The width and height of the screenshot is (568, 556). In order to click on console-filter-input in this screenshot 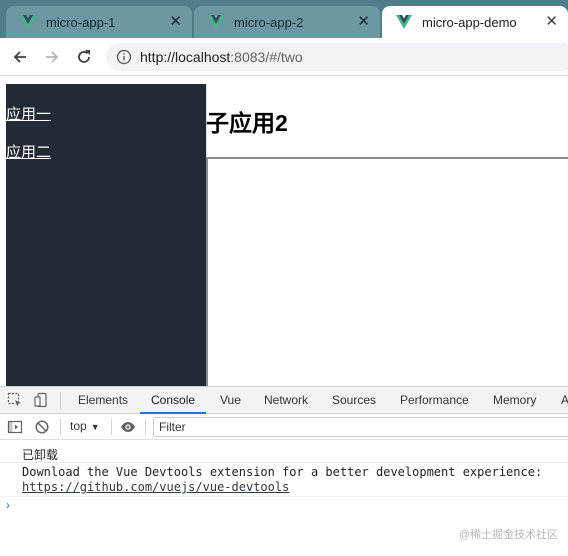, I will do `click(360, 427)`.